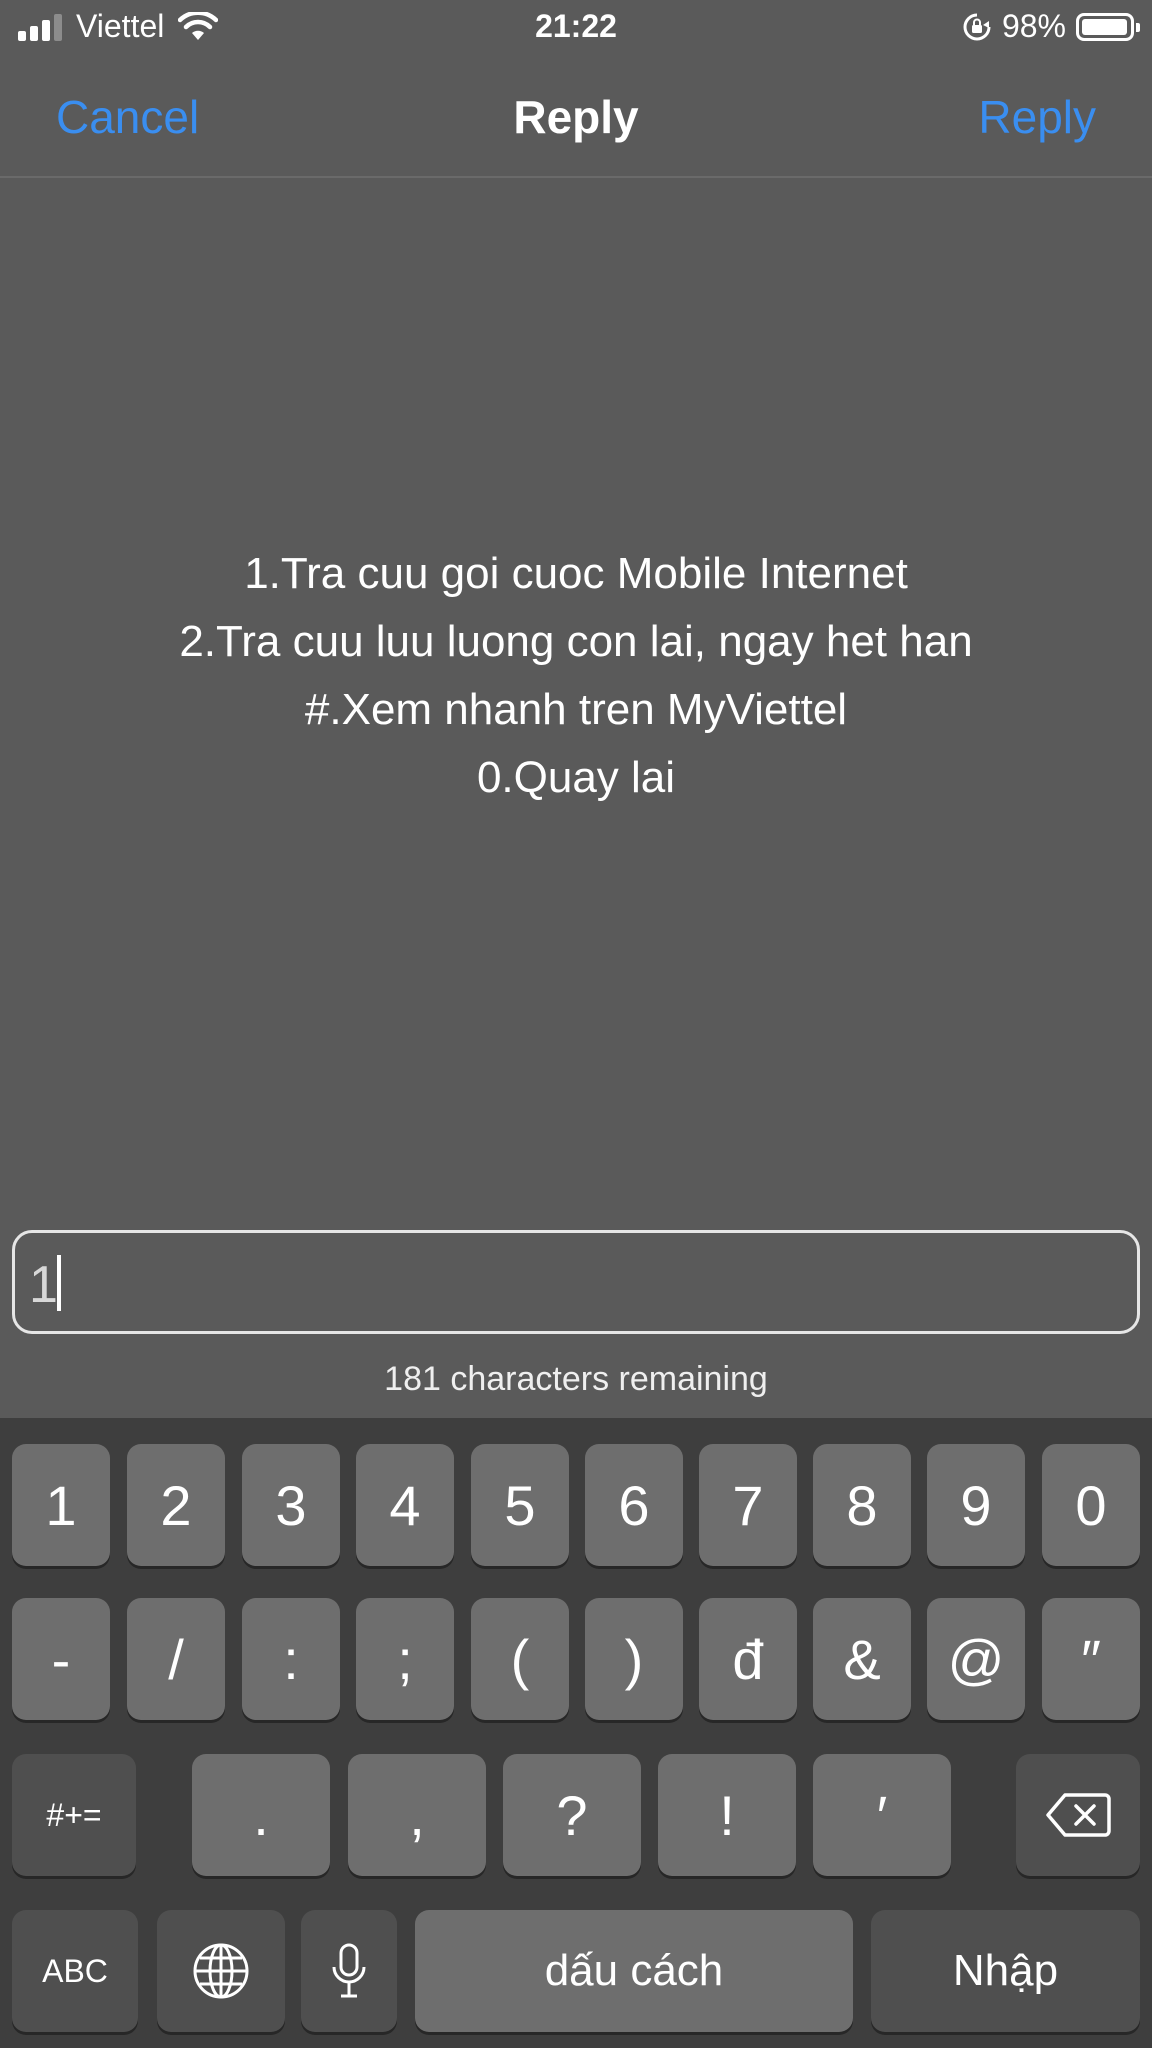  What do you see at coordinates (976, 1659) in the screenshot?
I see `key-at: @` at bounding box center [976, 1659].